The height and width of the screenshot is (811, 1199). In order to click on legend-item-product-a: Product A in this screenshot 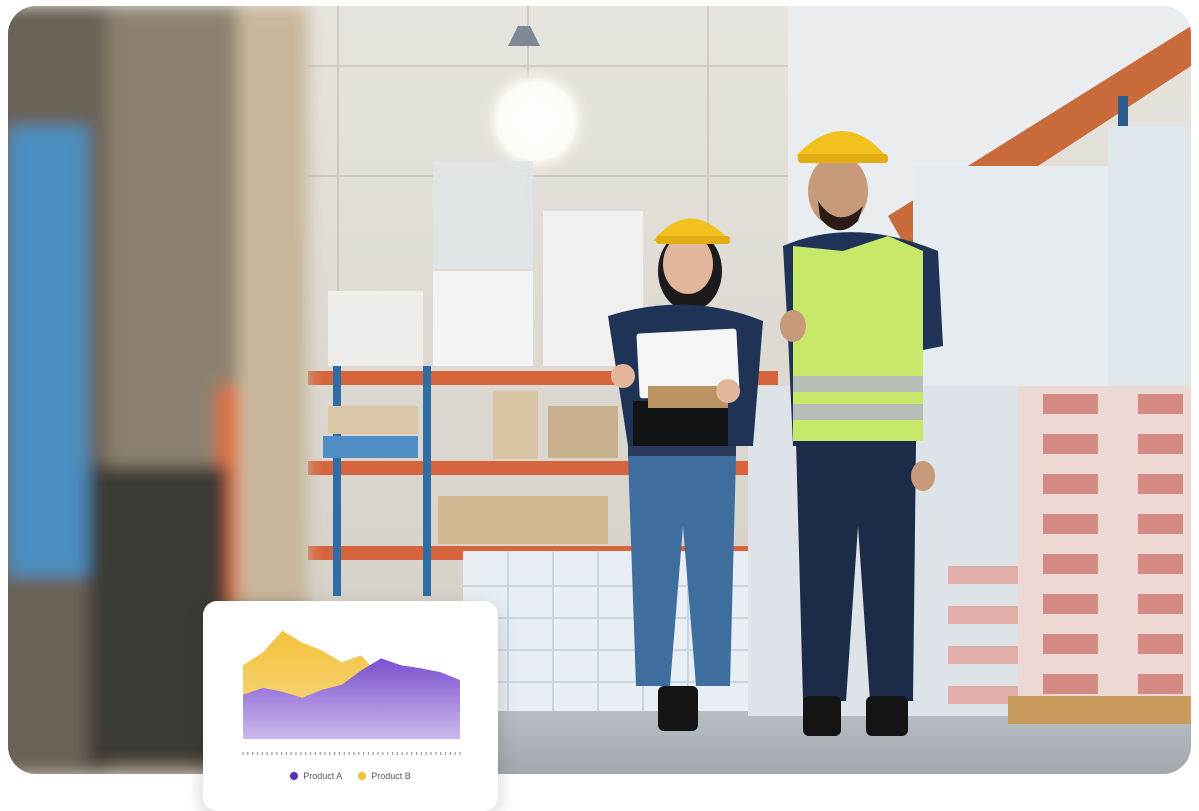, I will do `click(316, 776)`.